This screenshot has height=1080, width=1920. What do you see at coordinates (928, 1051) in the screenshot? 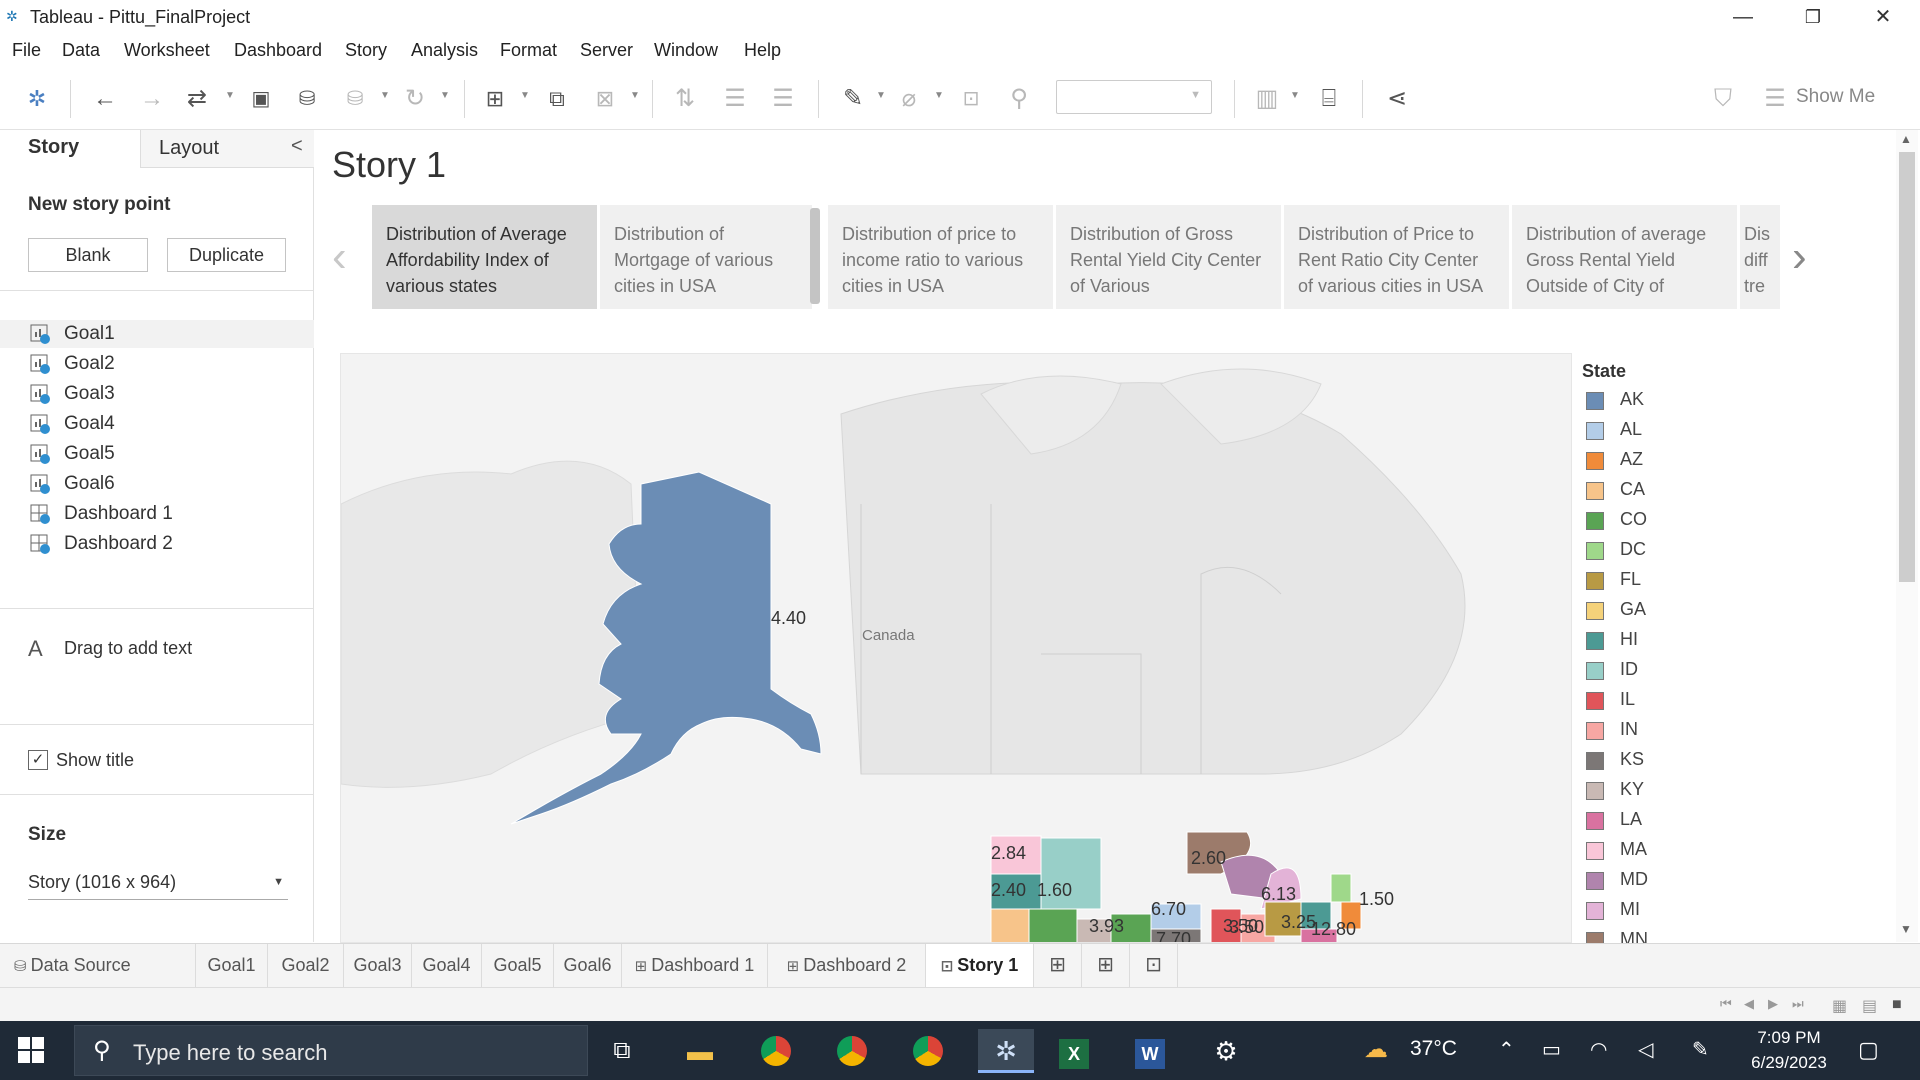
I see `chrome-profile-3-icon` at bounding box center [928, 1051].